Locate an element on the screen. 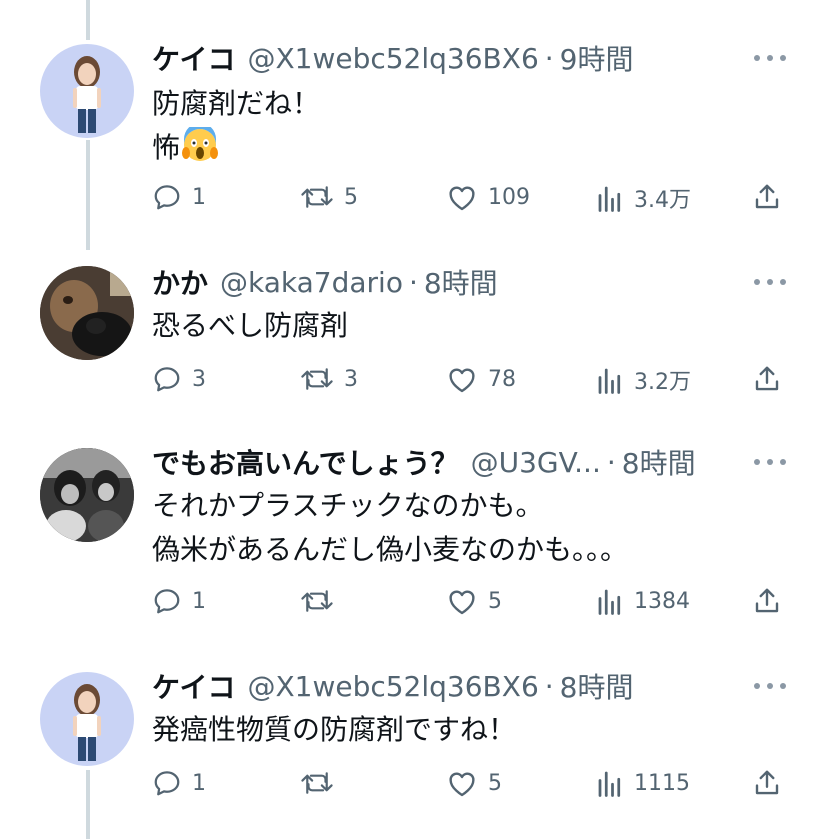 This screenshot has height=839, width=828. views-button: 3.4万 is located at coordinates (643, 198).